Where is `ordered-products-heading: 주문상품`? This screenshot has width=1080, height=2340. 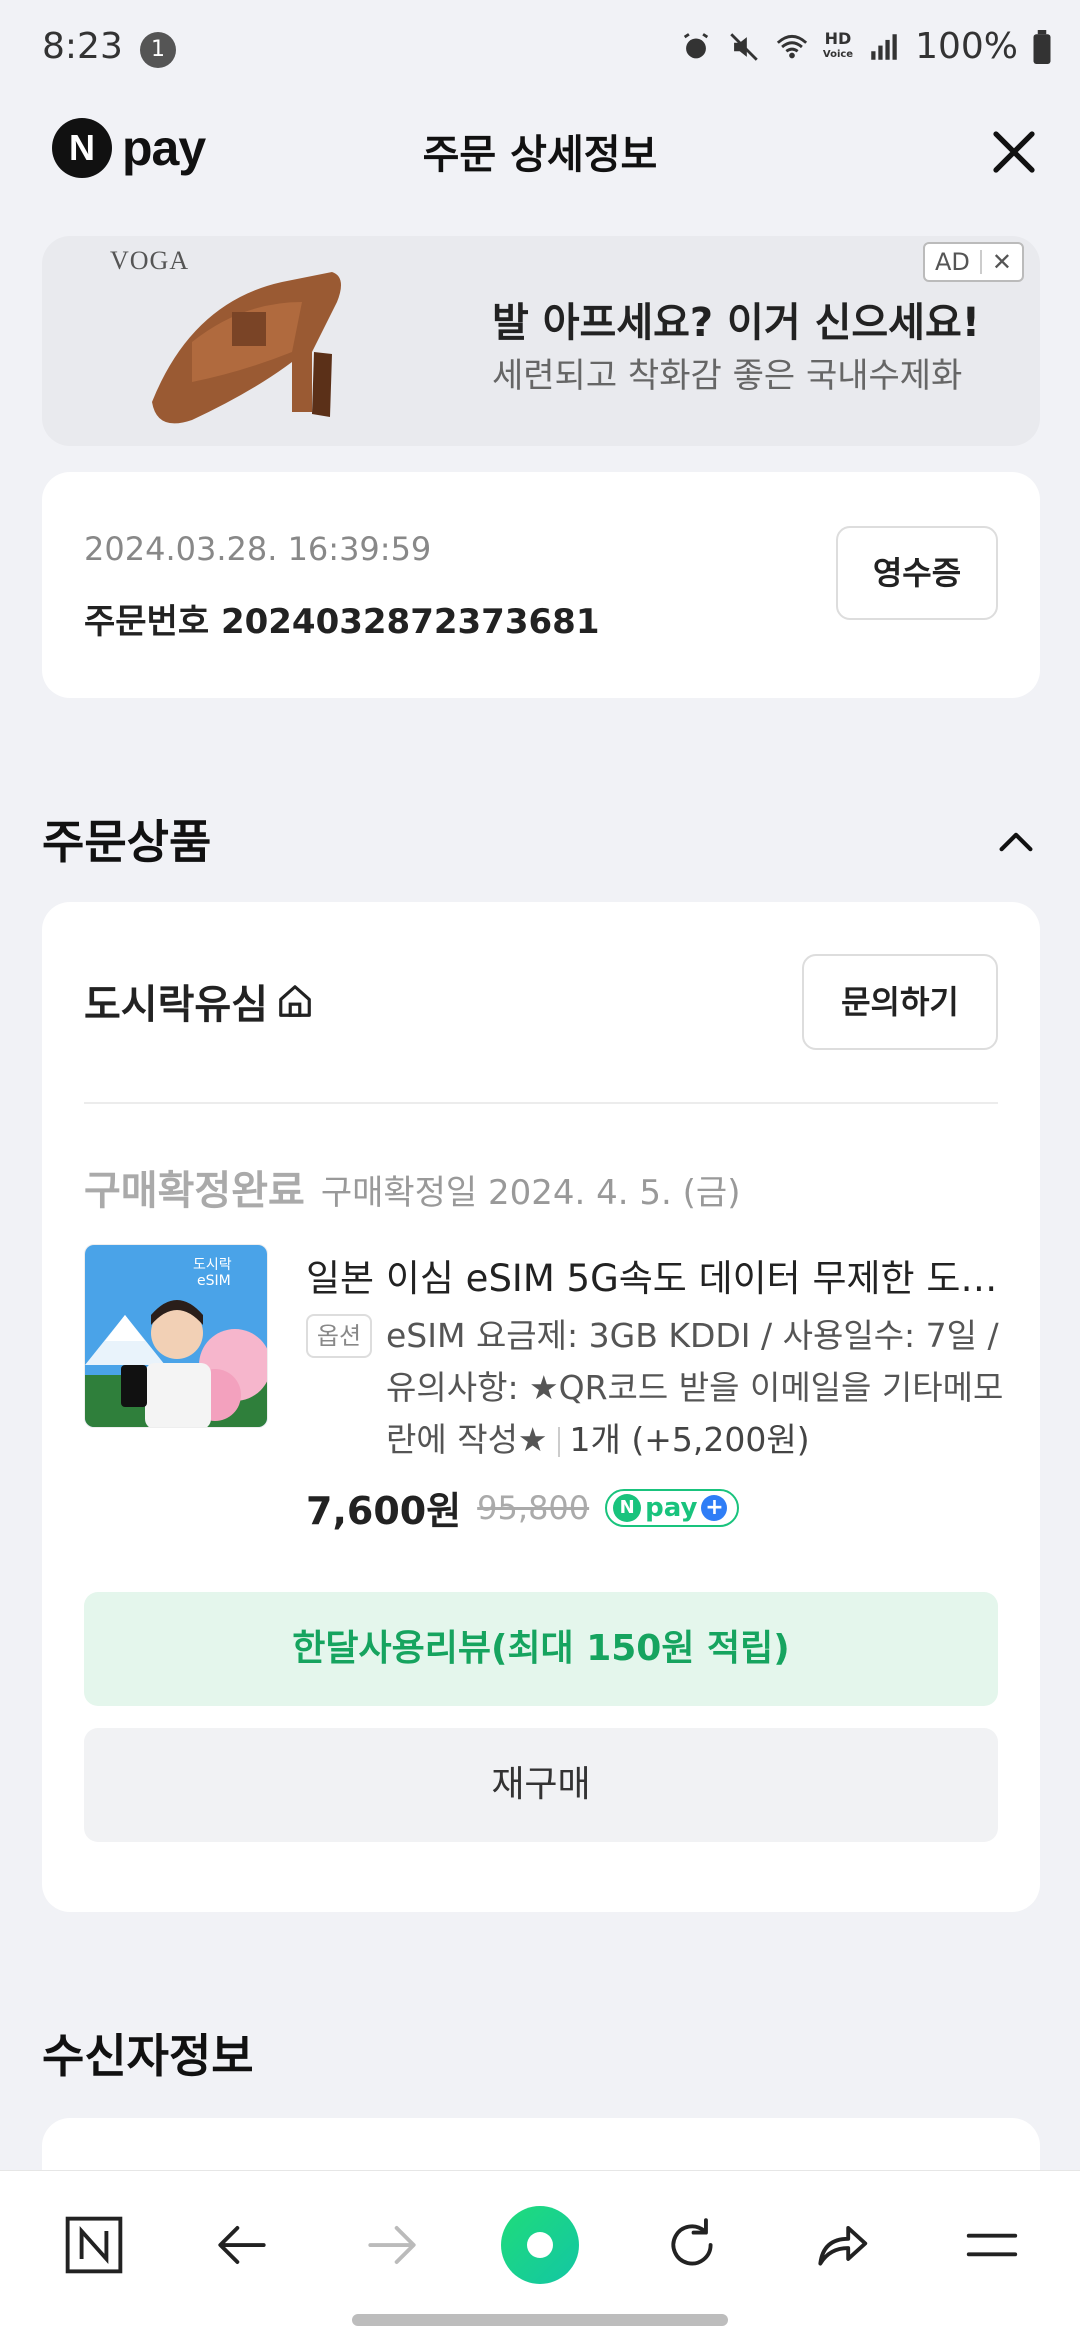 ordered-products-heading: 주문상품 is located at coordinates (127, 842).